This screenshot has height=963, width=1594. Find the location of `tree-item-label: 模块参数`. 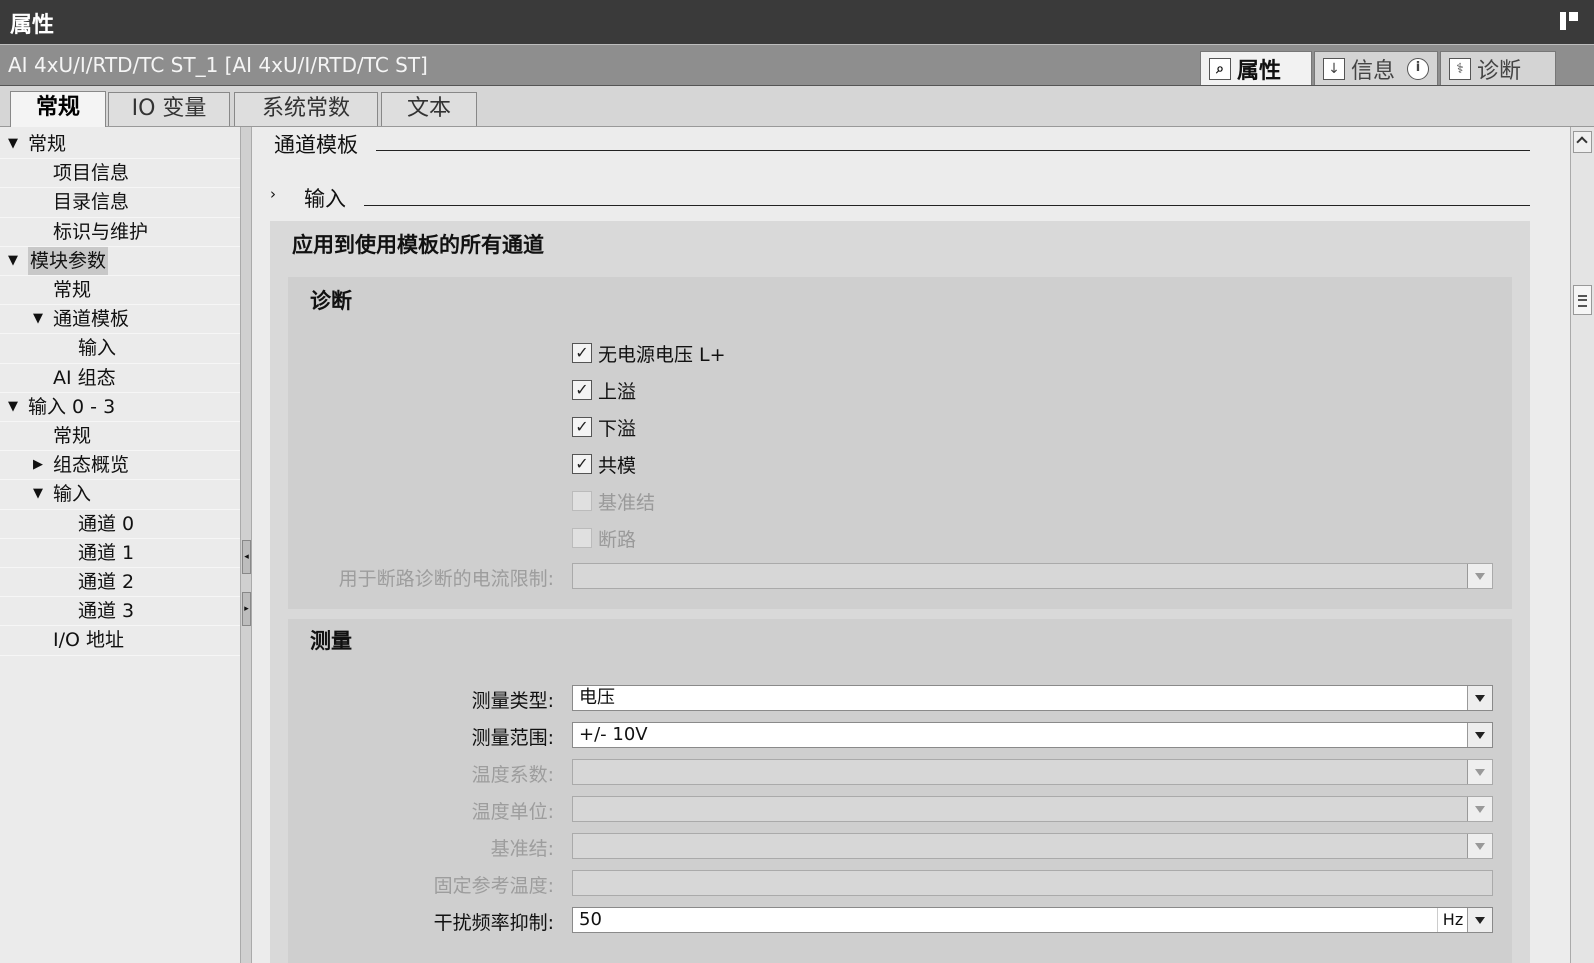

tree-item-label: 模块参数 is located at coordinates (68, 260).